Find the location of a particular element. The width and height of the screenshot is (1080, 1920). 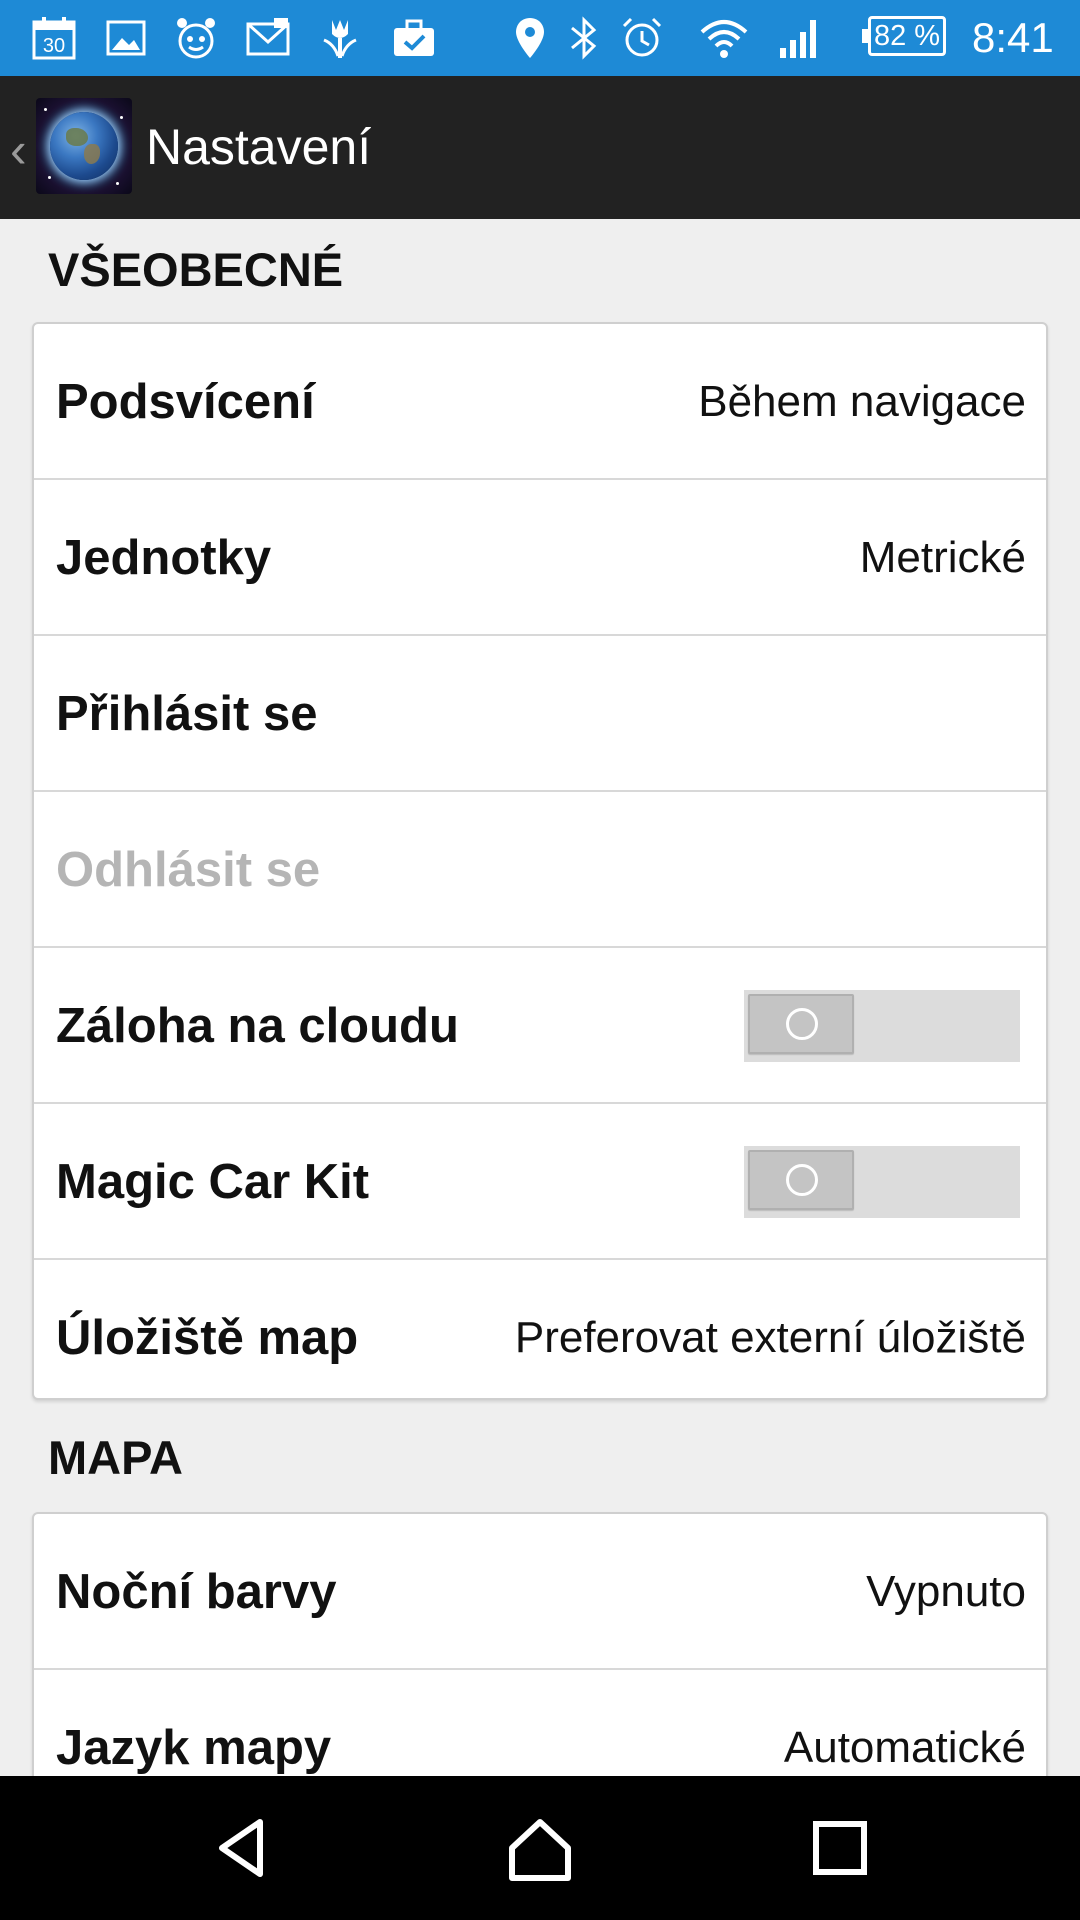

back-chevron-icon: ‹ is located at coordinates (22, 150).